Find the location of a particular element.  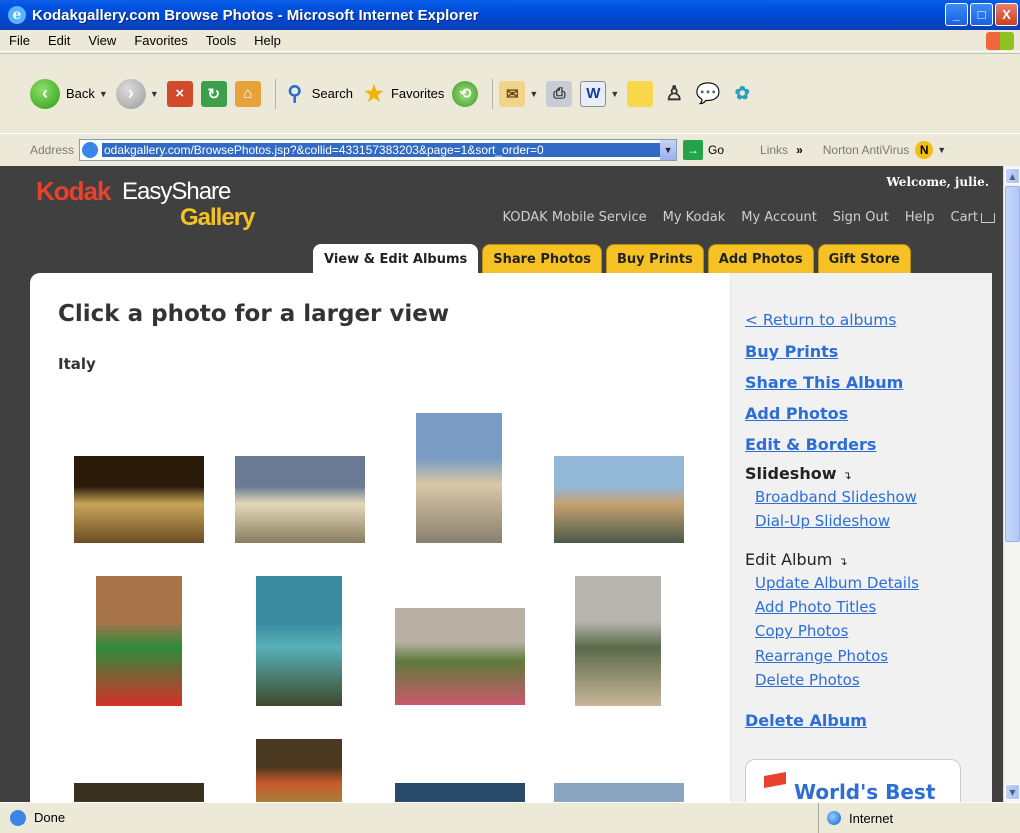

address-label: Address is located at coordinates (52, 149).